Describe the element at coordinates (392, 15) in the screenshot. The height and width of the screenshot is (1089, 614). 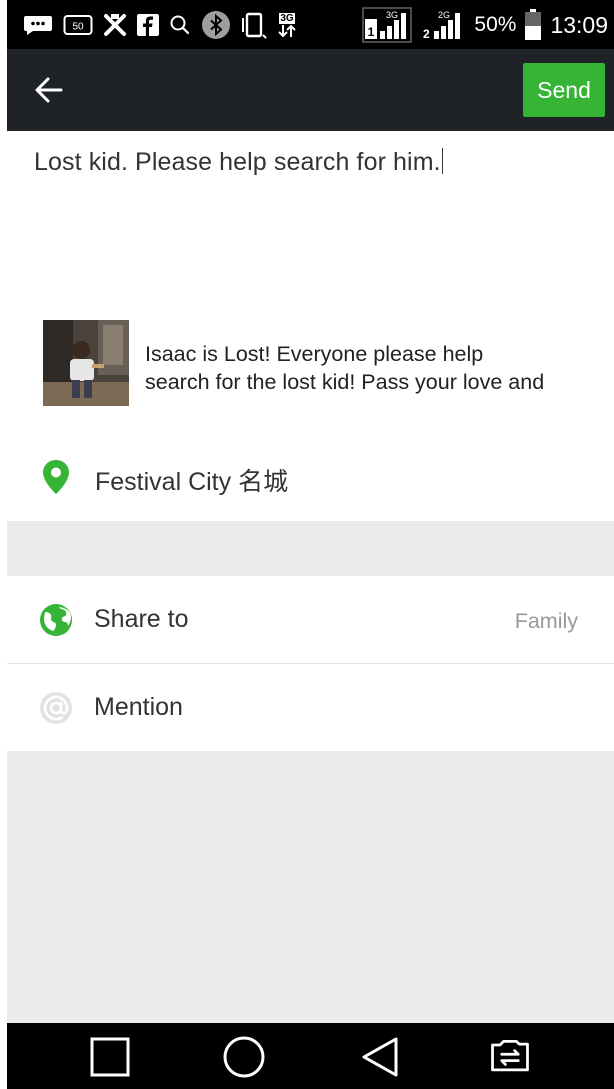
I see `svg-text: 3G` at that location.